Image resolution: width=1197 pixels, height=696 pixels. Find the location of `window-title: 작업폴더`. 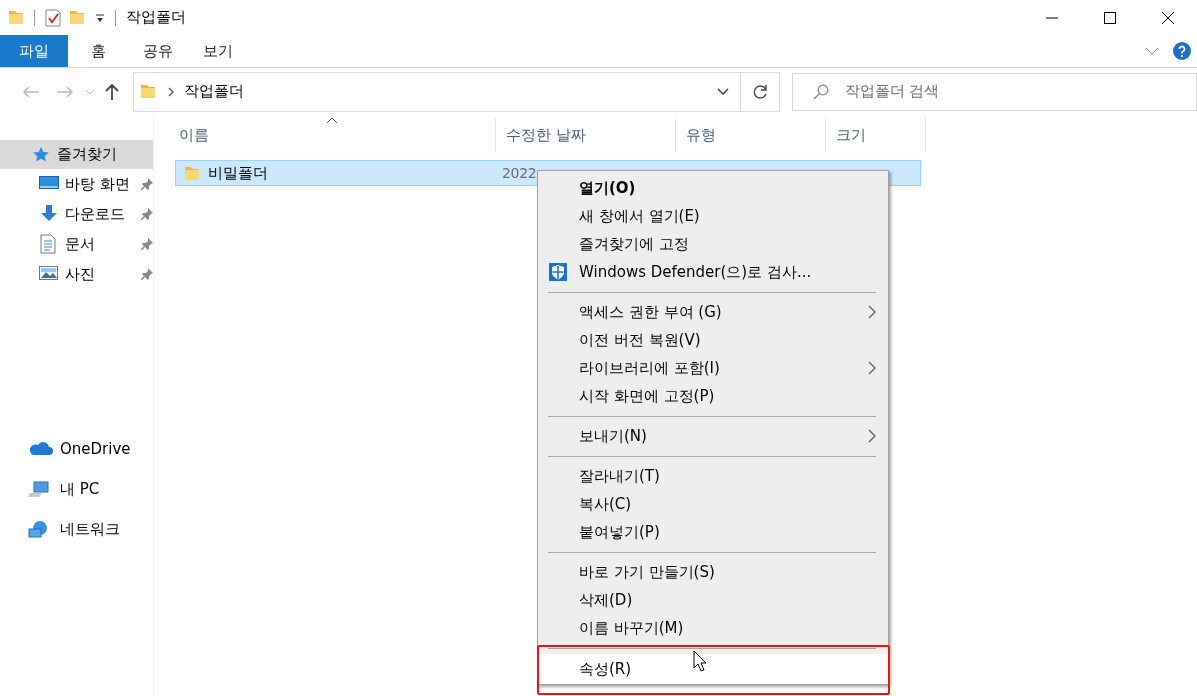

window-title: 작업폴더 is located at coordinates (156, 17).